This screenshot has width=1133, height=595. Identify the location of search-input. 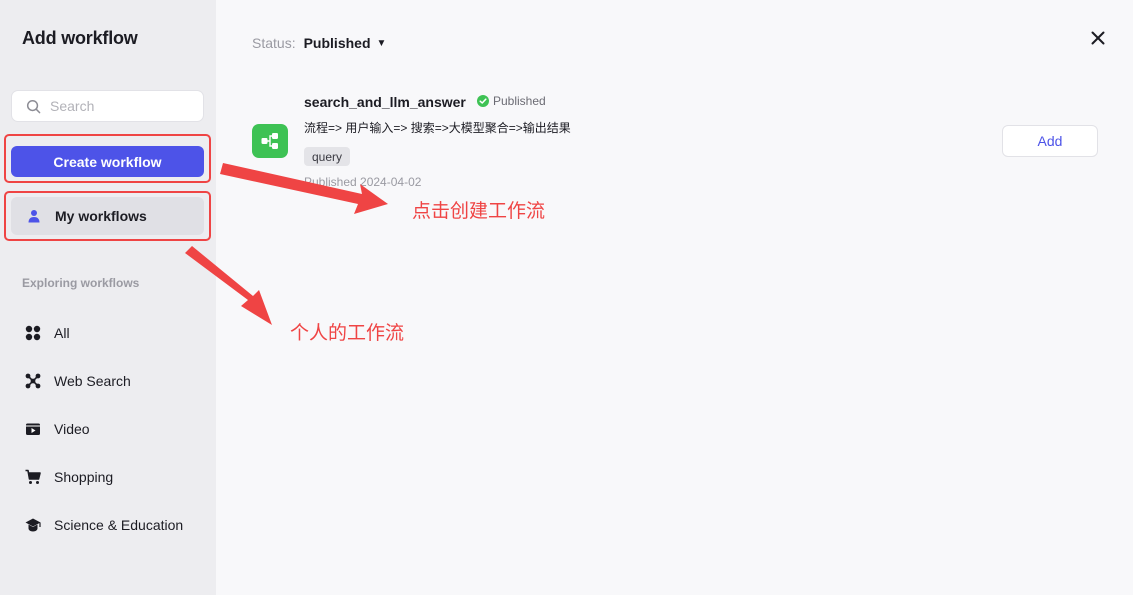
(120, 106).